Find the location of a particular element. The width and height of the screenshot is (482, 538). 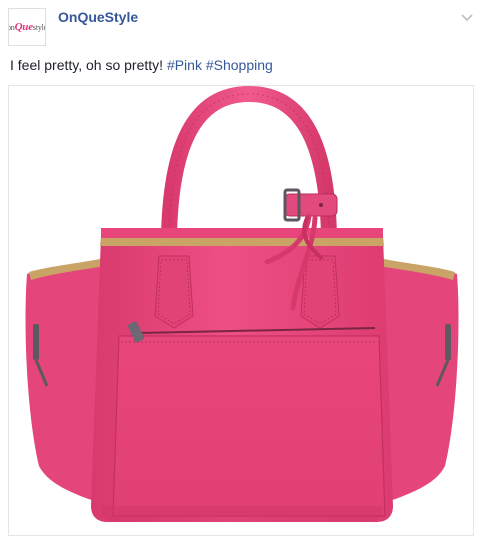

left-hardware is located at coordinates (36, 342).